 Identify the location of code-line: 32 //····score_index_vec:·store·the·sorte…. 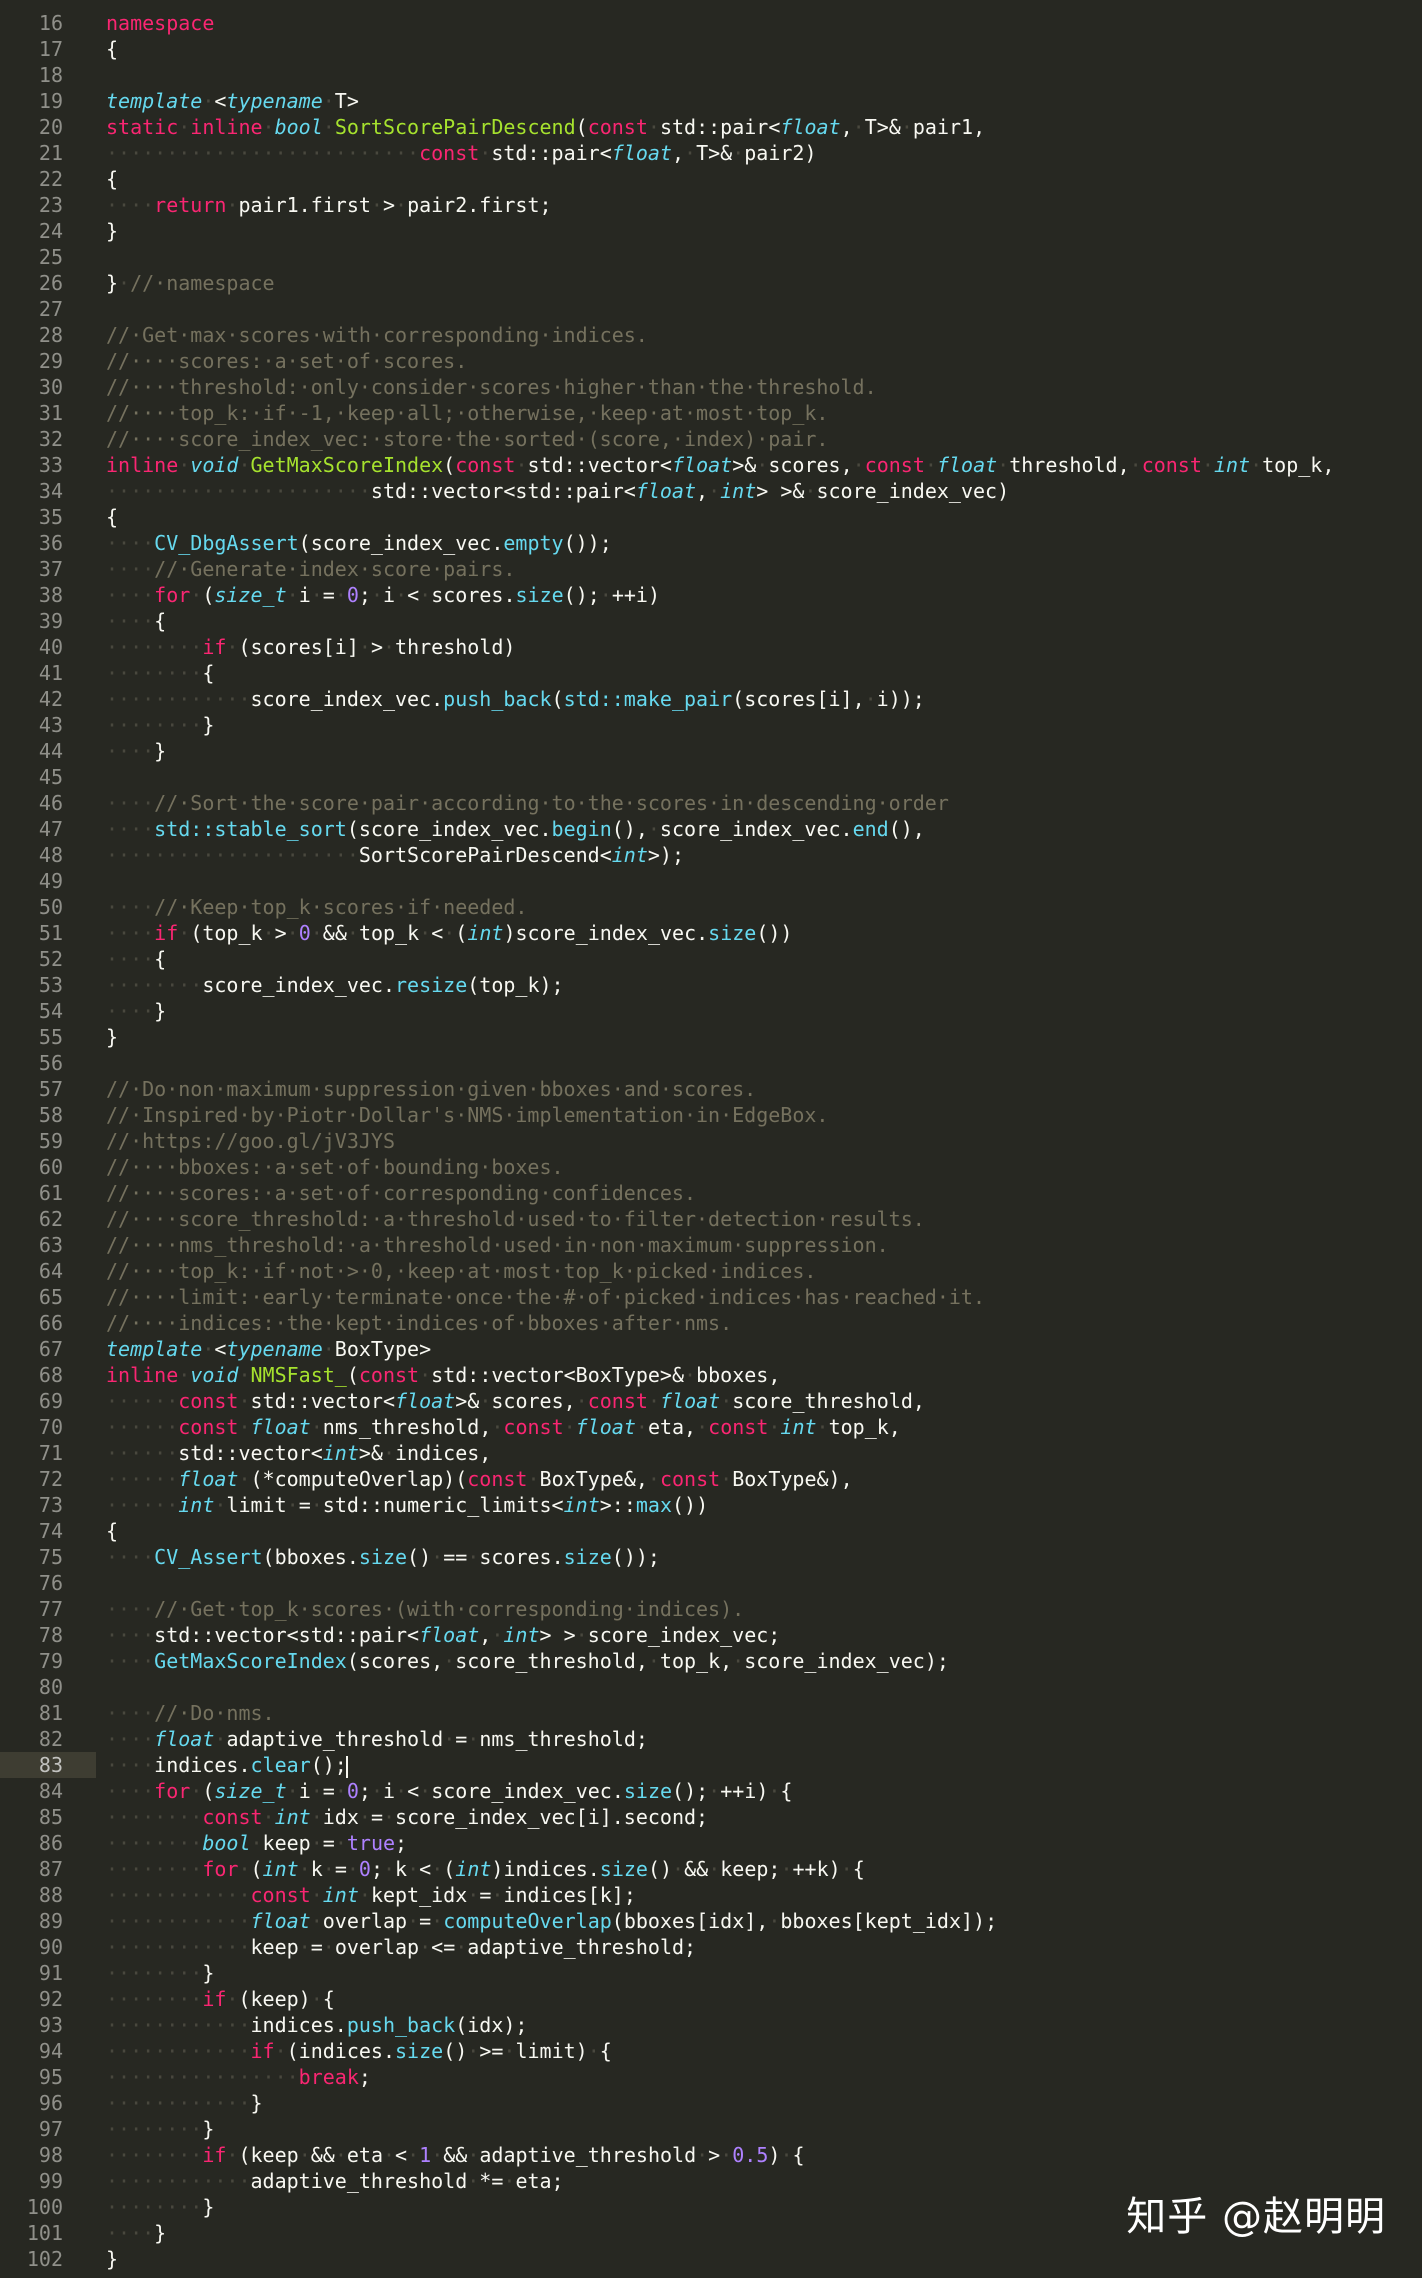
(711, 439).